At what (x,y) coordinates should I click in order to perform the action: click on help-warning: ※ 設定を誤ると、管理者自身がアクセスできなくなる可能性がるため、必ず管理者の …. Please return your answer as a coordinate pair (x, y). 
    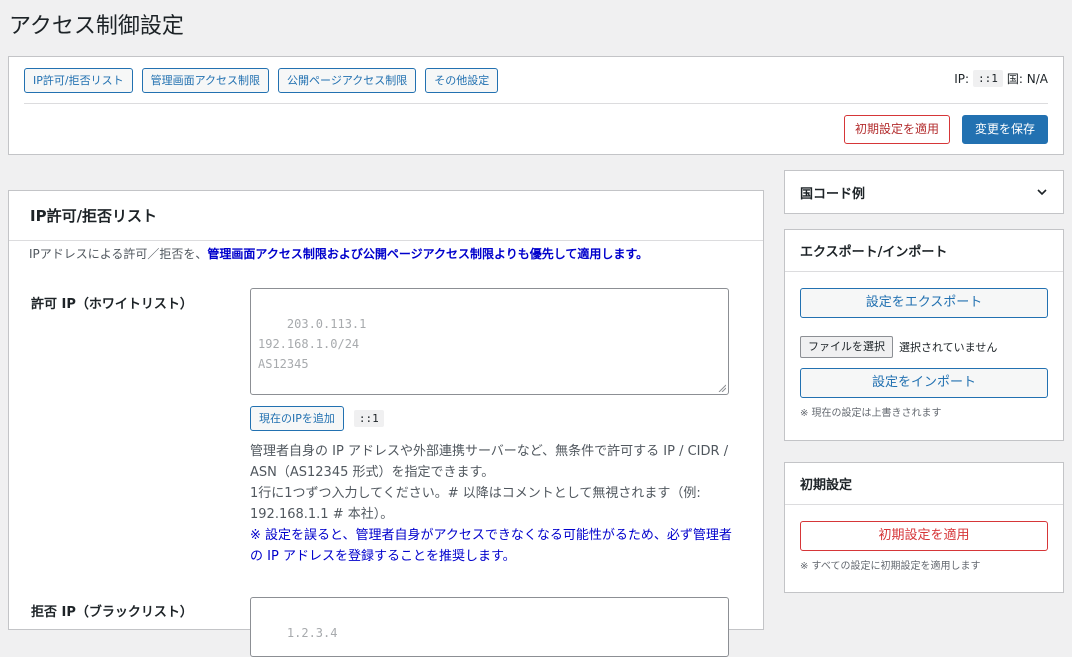
    Looking at the image, I should click on (491, 546).